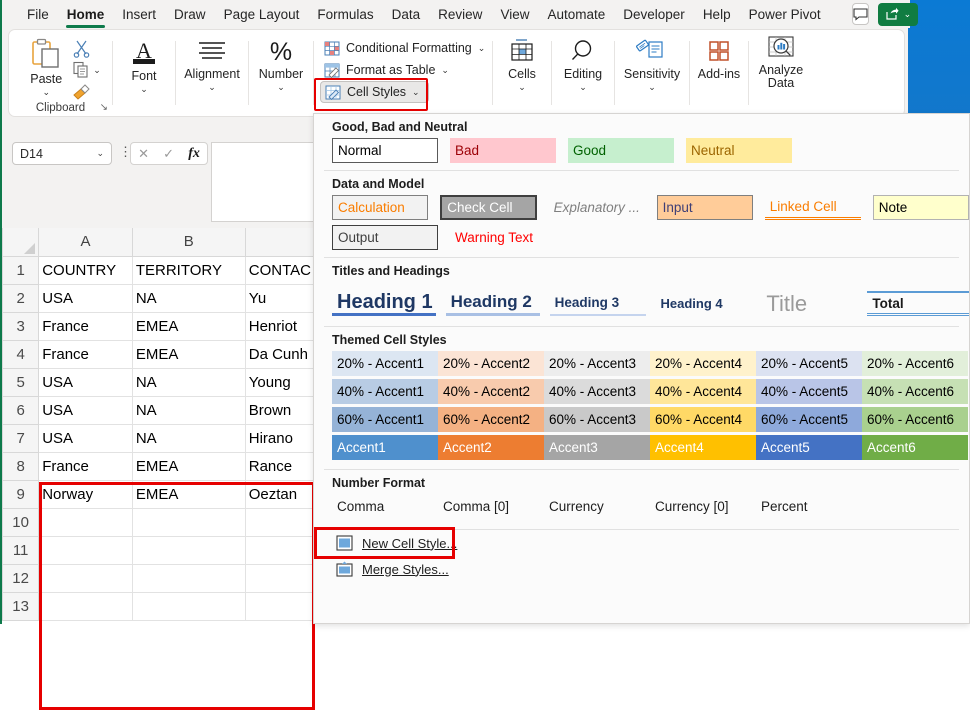  What do you see at coordinates (280, 298) in the screenshot?
I see `cell-c2: Yu` at bounding box center [280, 298].